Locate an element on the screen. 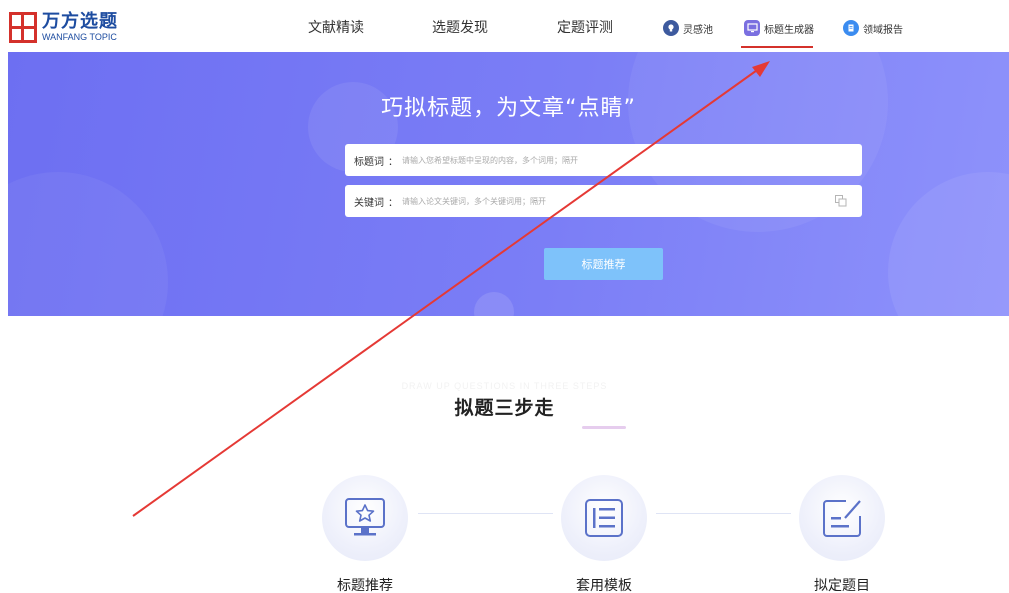  star-monitor-icon is located at coordinates (365, 517).